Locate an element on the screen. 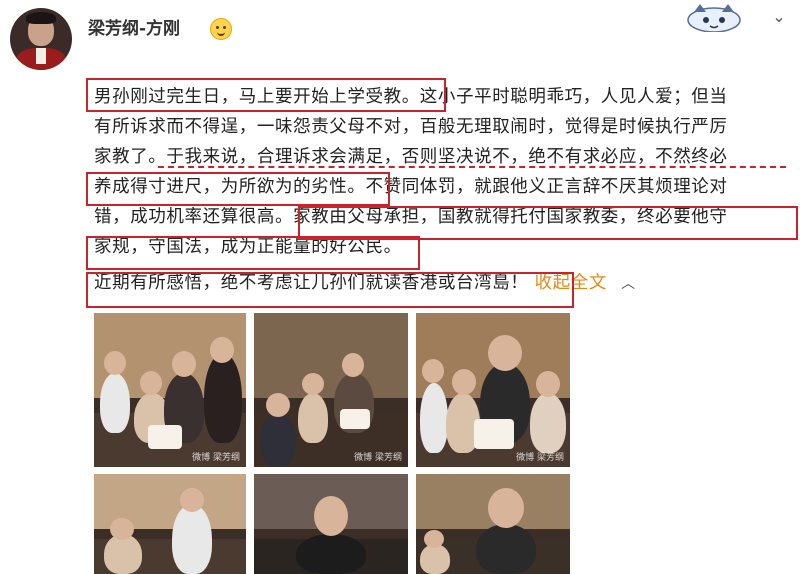 This screenshot has height=574, width=800. post-line: 错，成功机率还算很高。家教由父母承担，国教就得托付国家教委，终必要他守 is located at coordinates (411, 217).